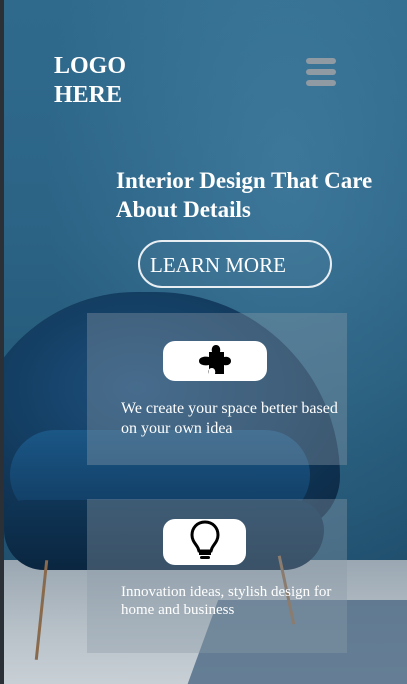  Describe the element at coordinates (2, 342) in the screenshot. I see `left-edge` at that location.